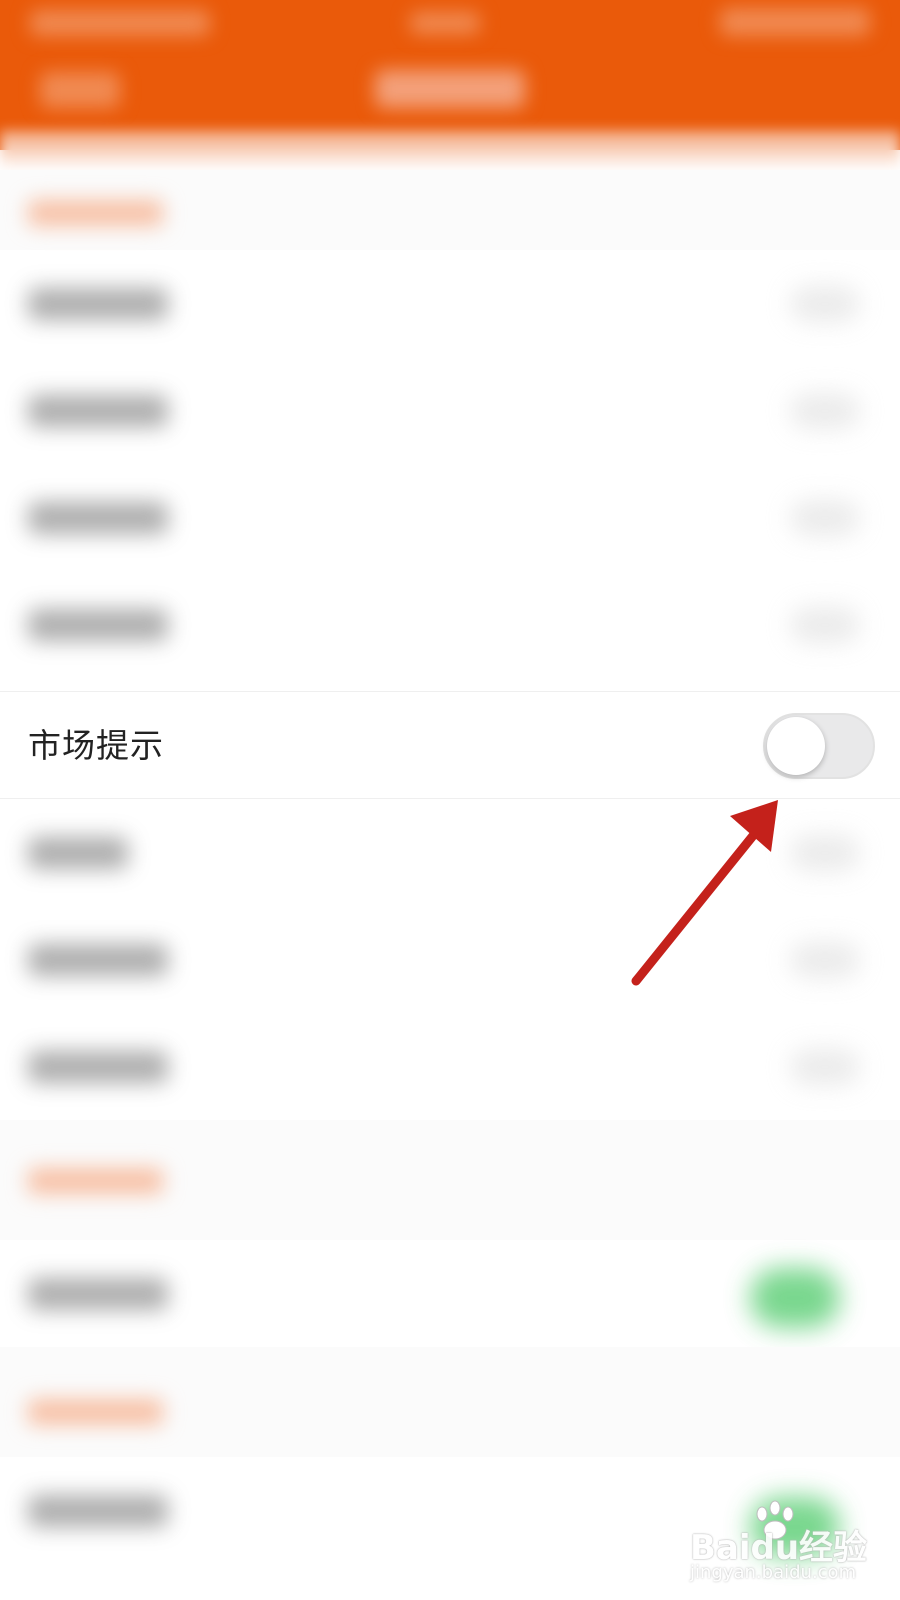 The height and width of the screenshot is (1600, 900). I want to click on watermark-url: jingyan.baidu.com, so click(773, 1572).